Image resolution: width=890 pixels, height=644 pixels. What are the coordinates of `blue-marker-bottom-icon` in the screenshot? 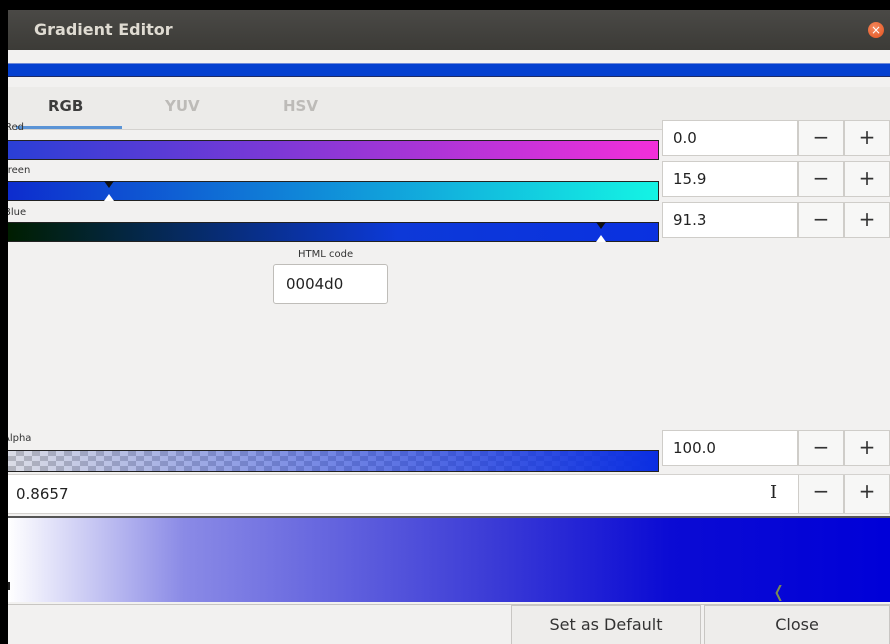 It's located at (601, 238).